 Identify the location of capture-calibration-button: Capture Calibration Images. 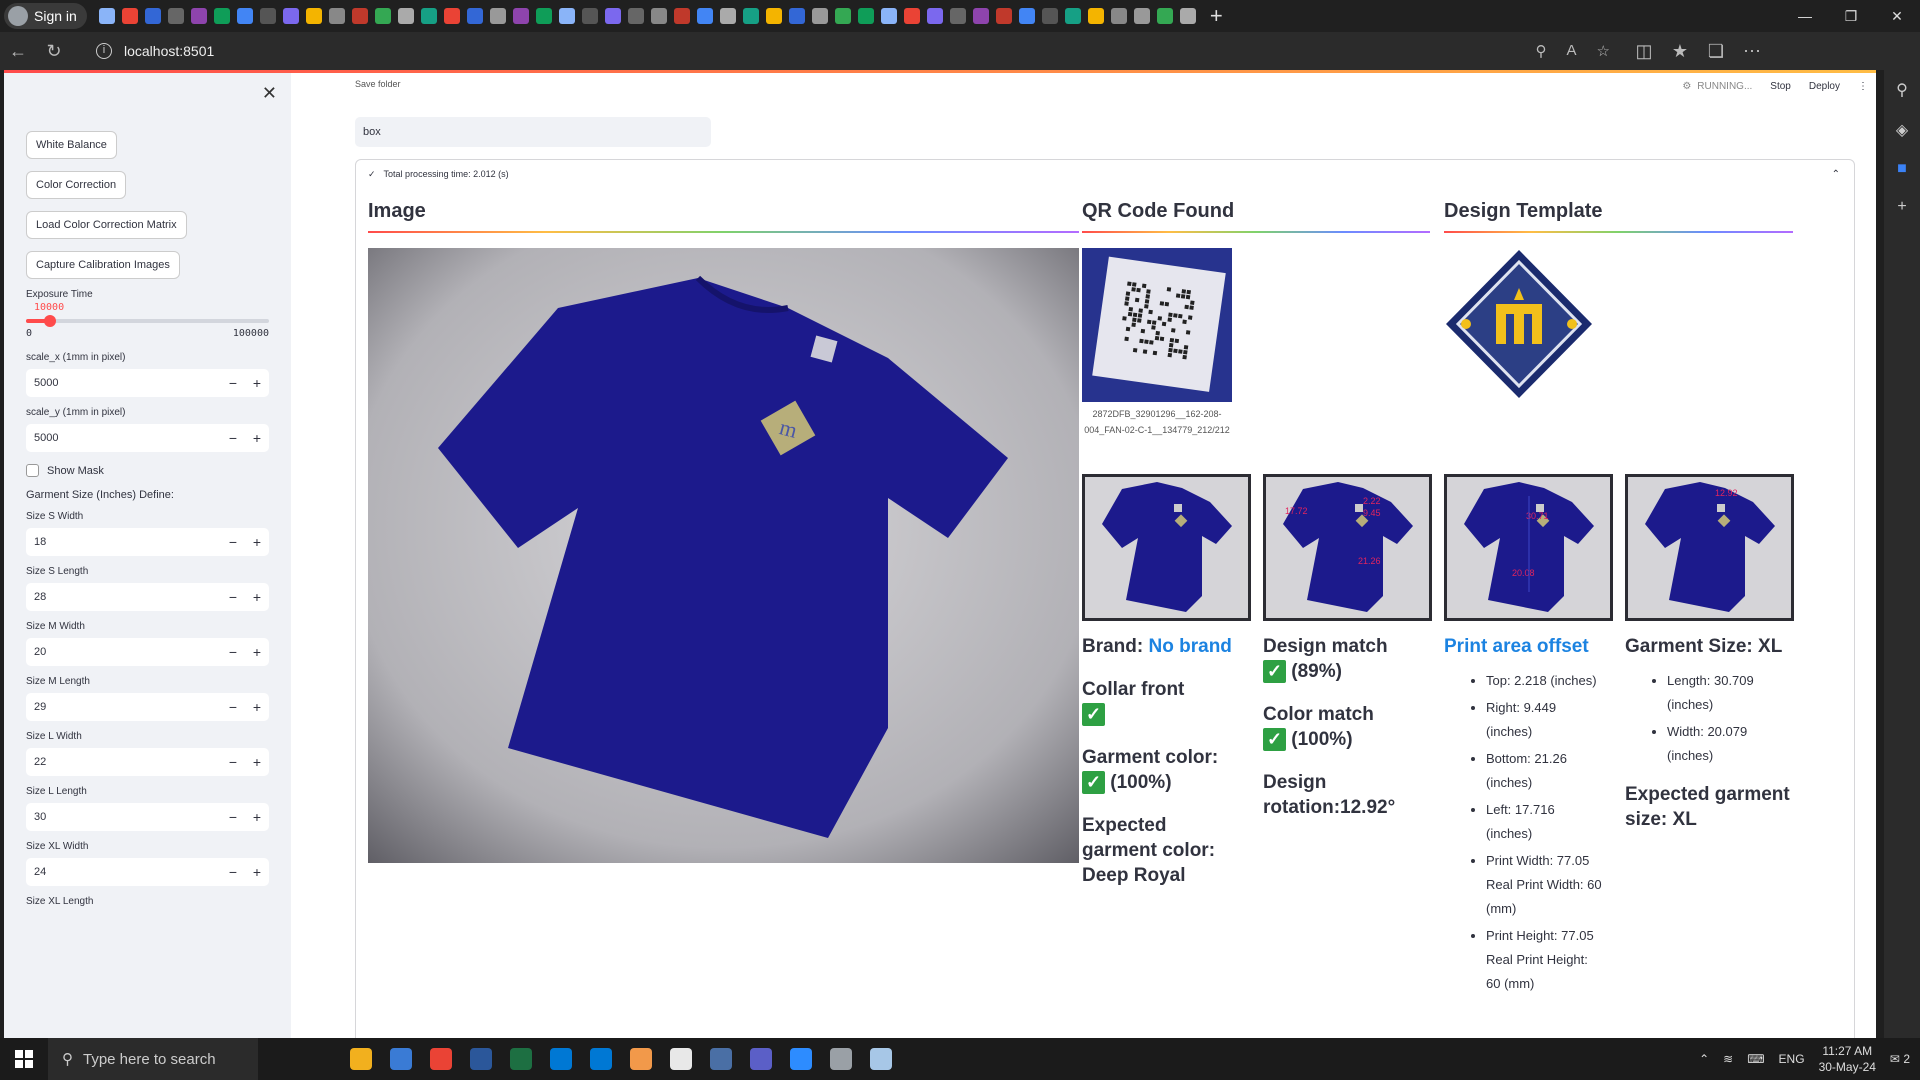
(103, 265).